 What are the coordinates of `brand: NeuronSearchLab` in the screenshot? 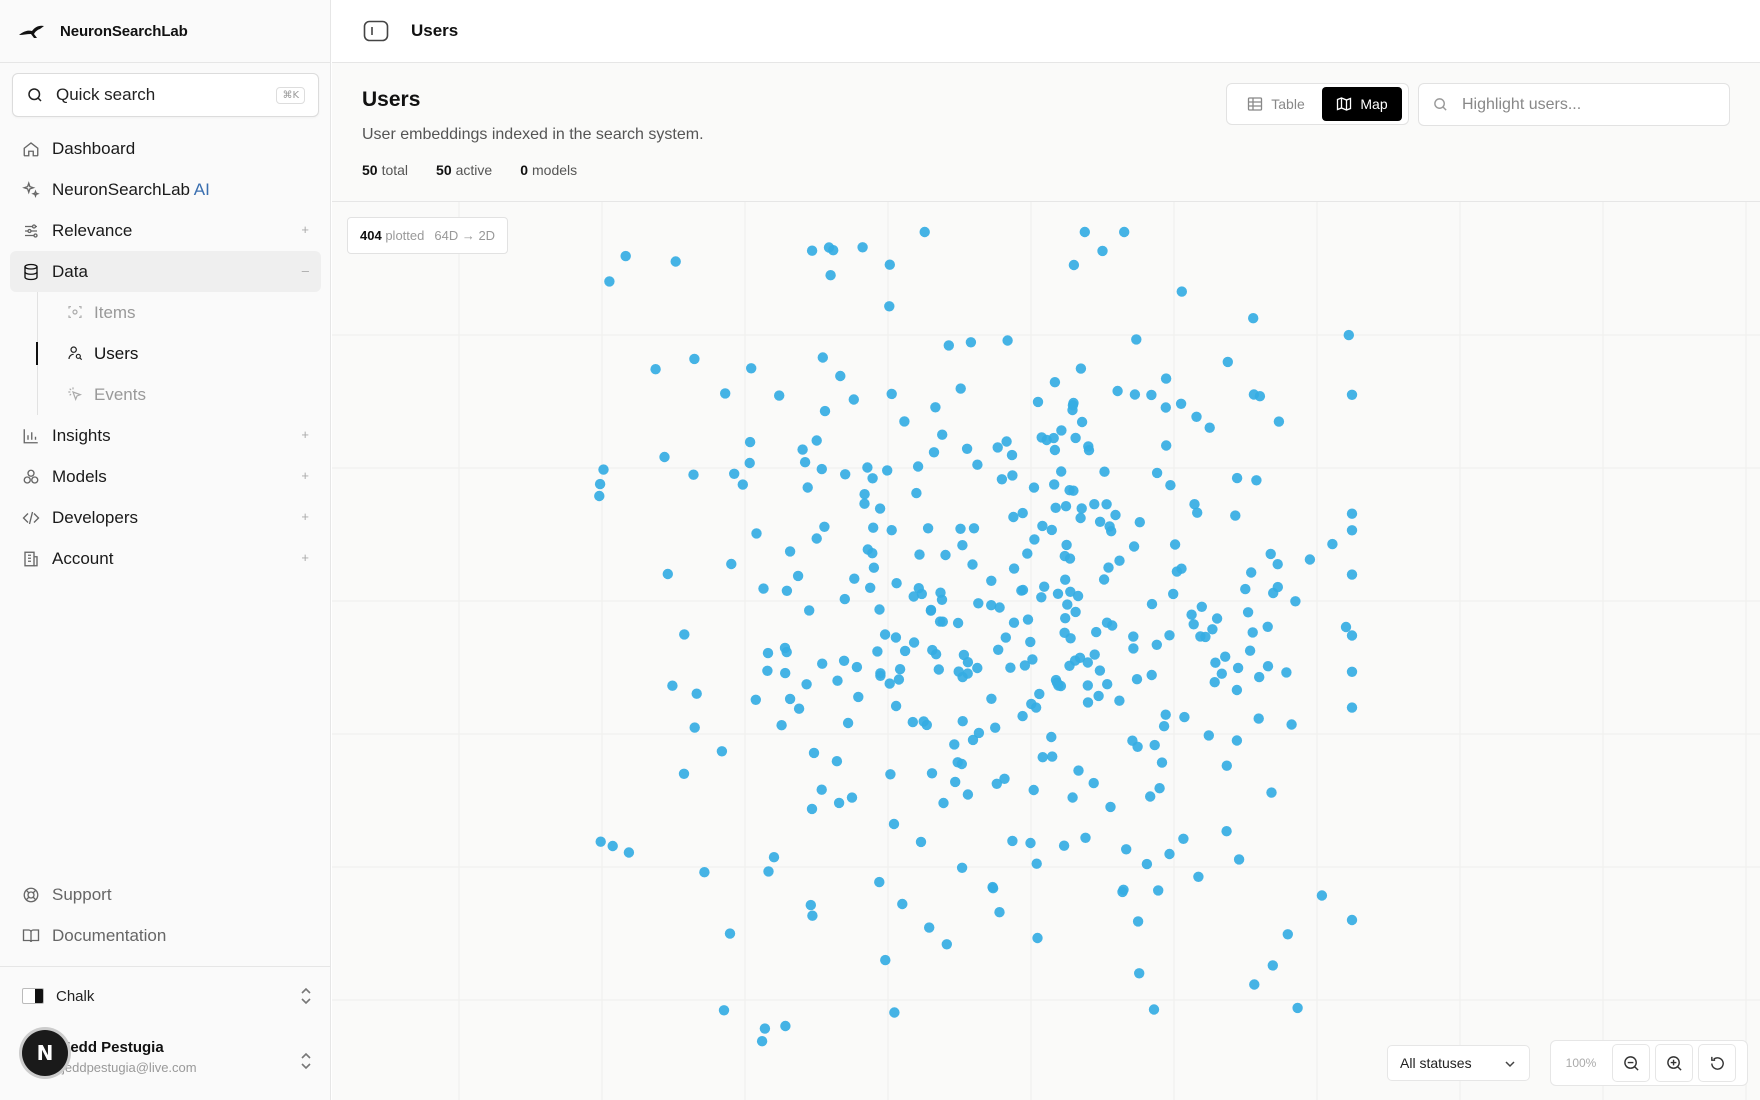 It's located at (103, 31).